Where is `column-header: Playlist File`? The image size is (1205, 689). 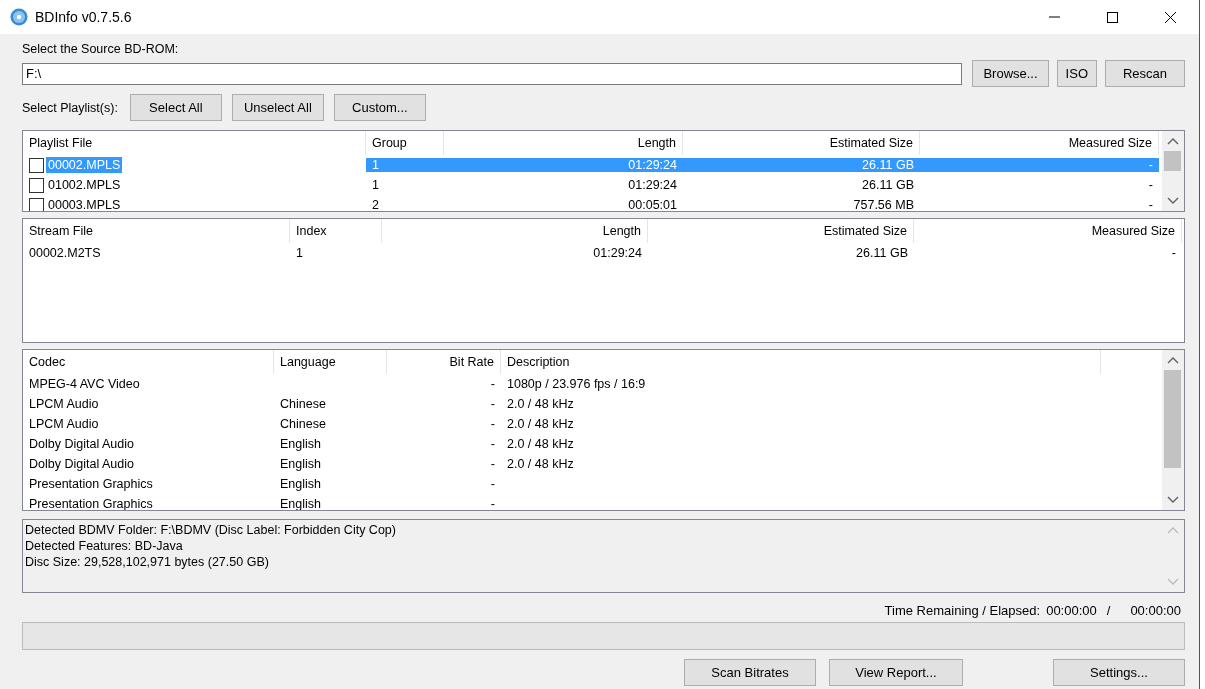 column-header: Playlist File is located at coordinates (194, 143).